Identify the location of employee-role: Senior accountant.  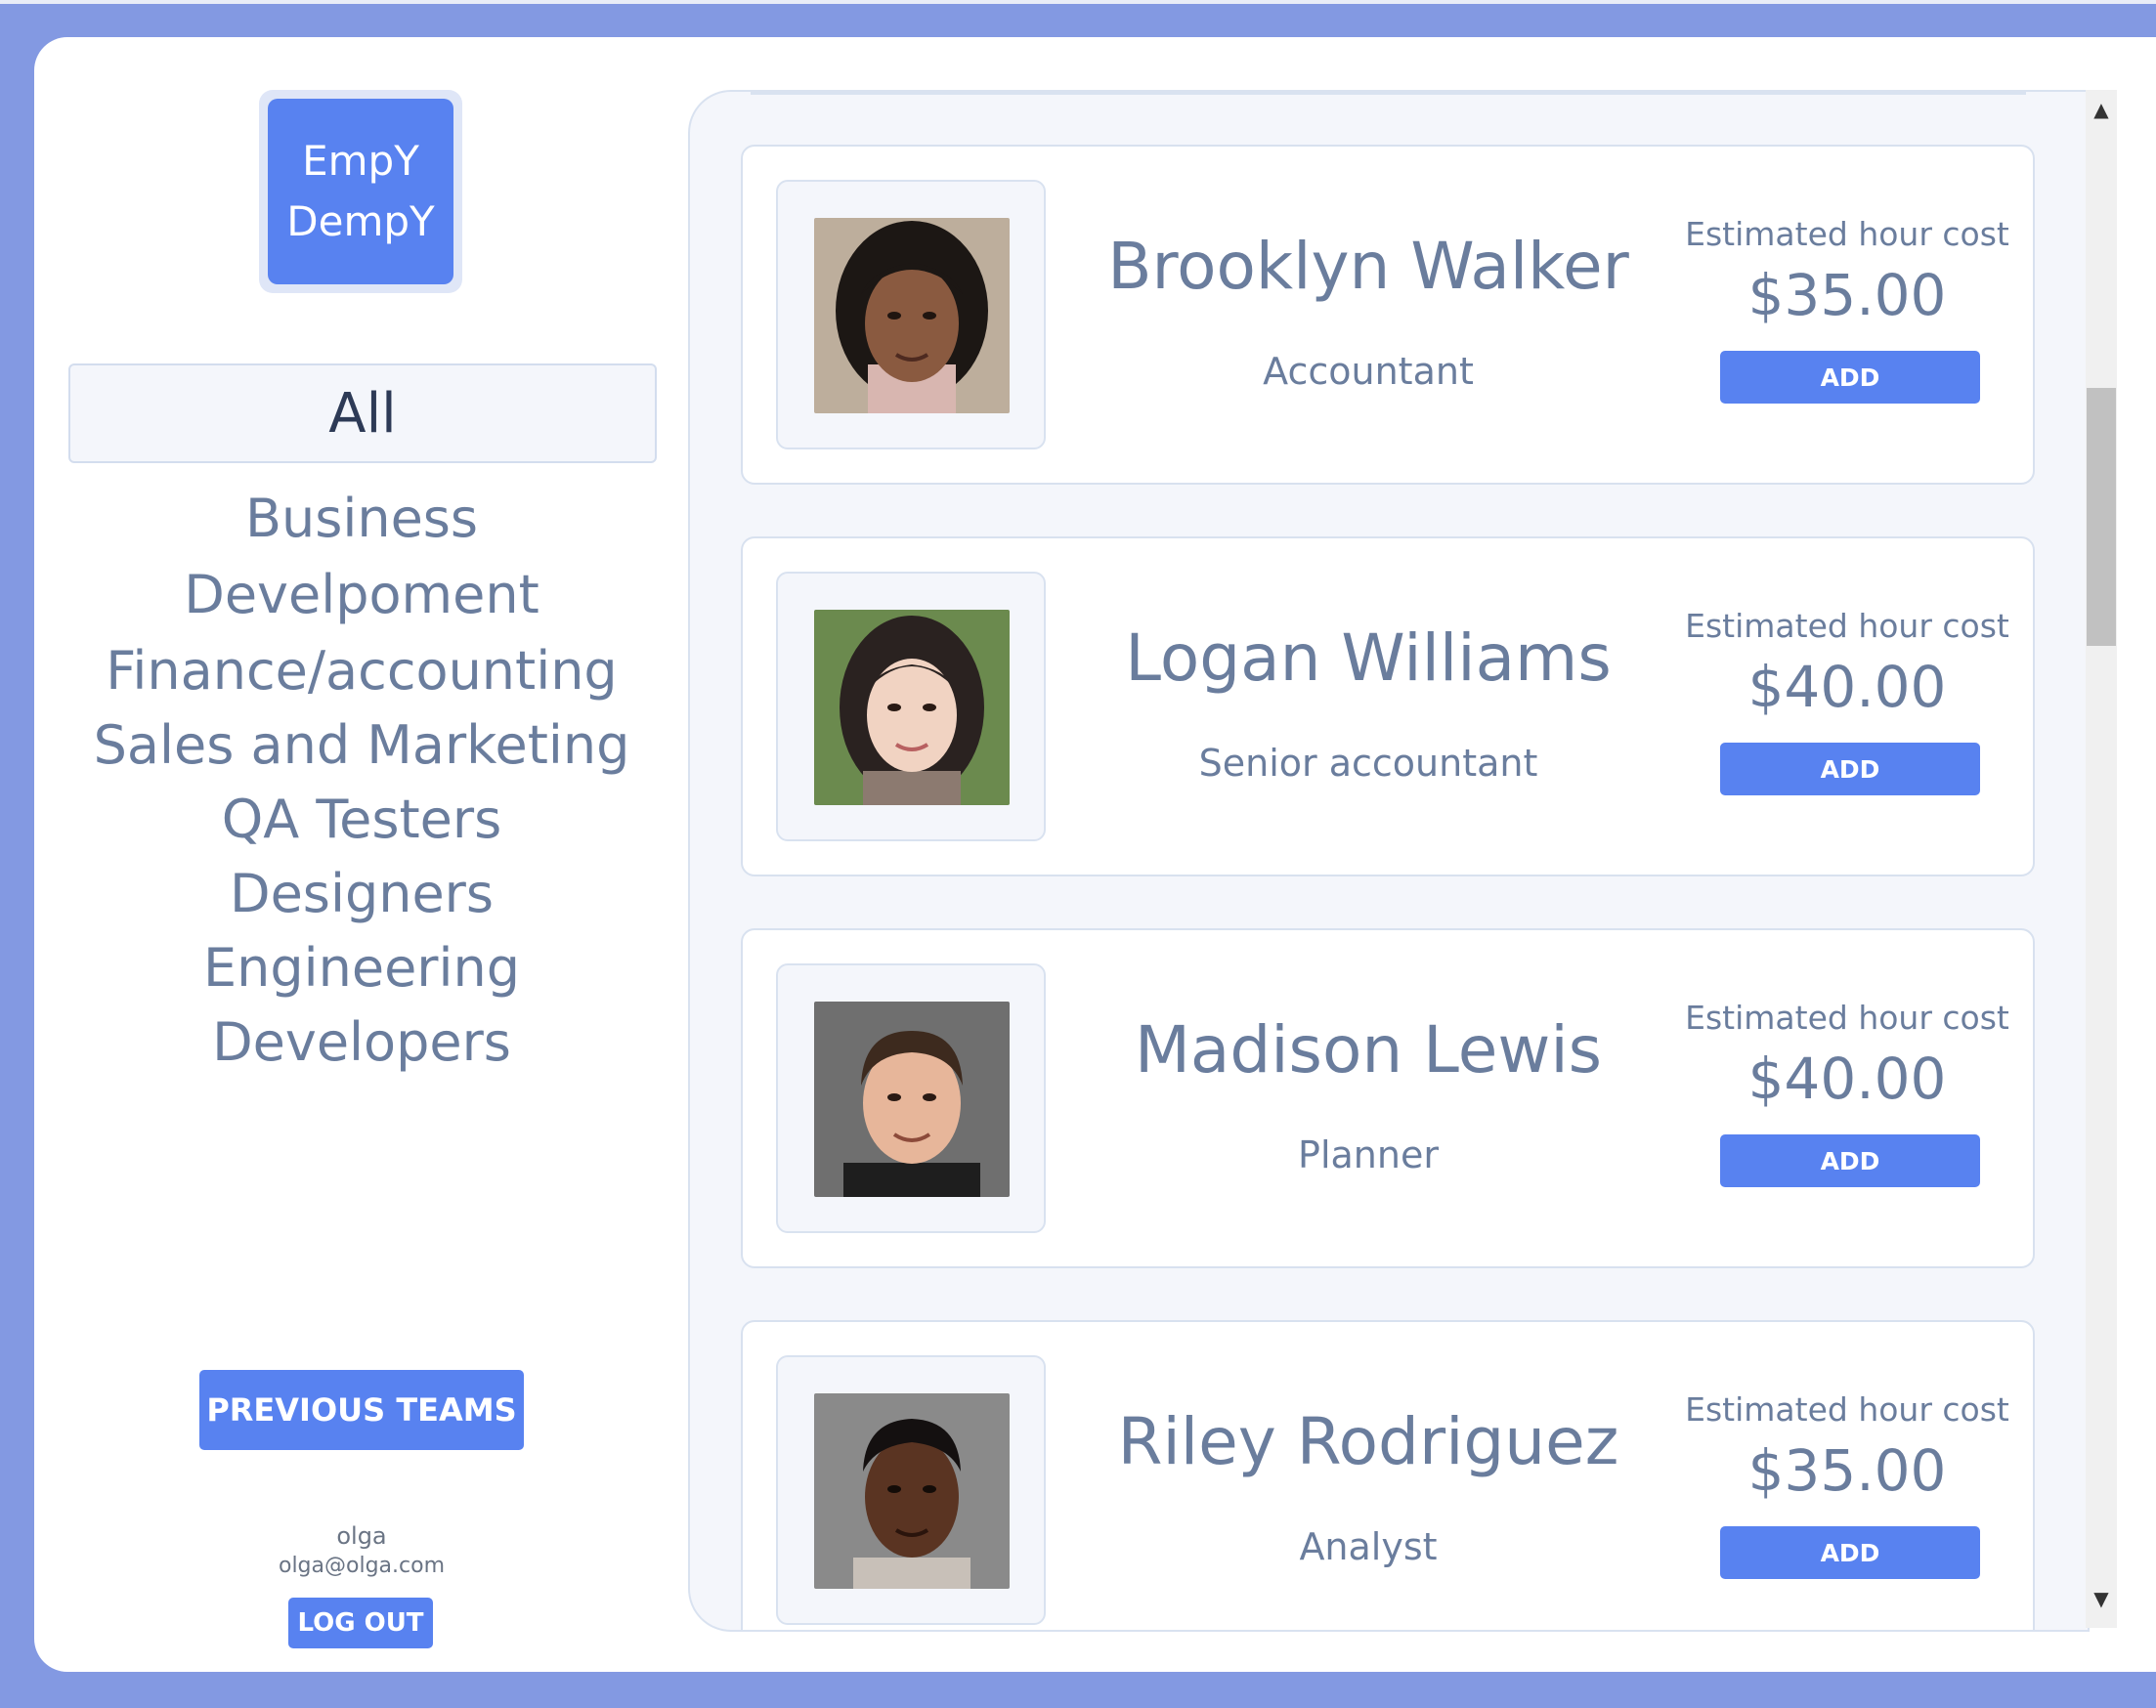
(1368, 763).